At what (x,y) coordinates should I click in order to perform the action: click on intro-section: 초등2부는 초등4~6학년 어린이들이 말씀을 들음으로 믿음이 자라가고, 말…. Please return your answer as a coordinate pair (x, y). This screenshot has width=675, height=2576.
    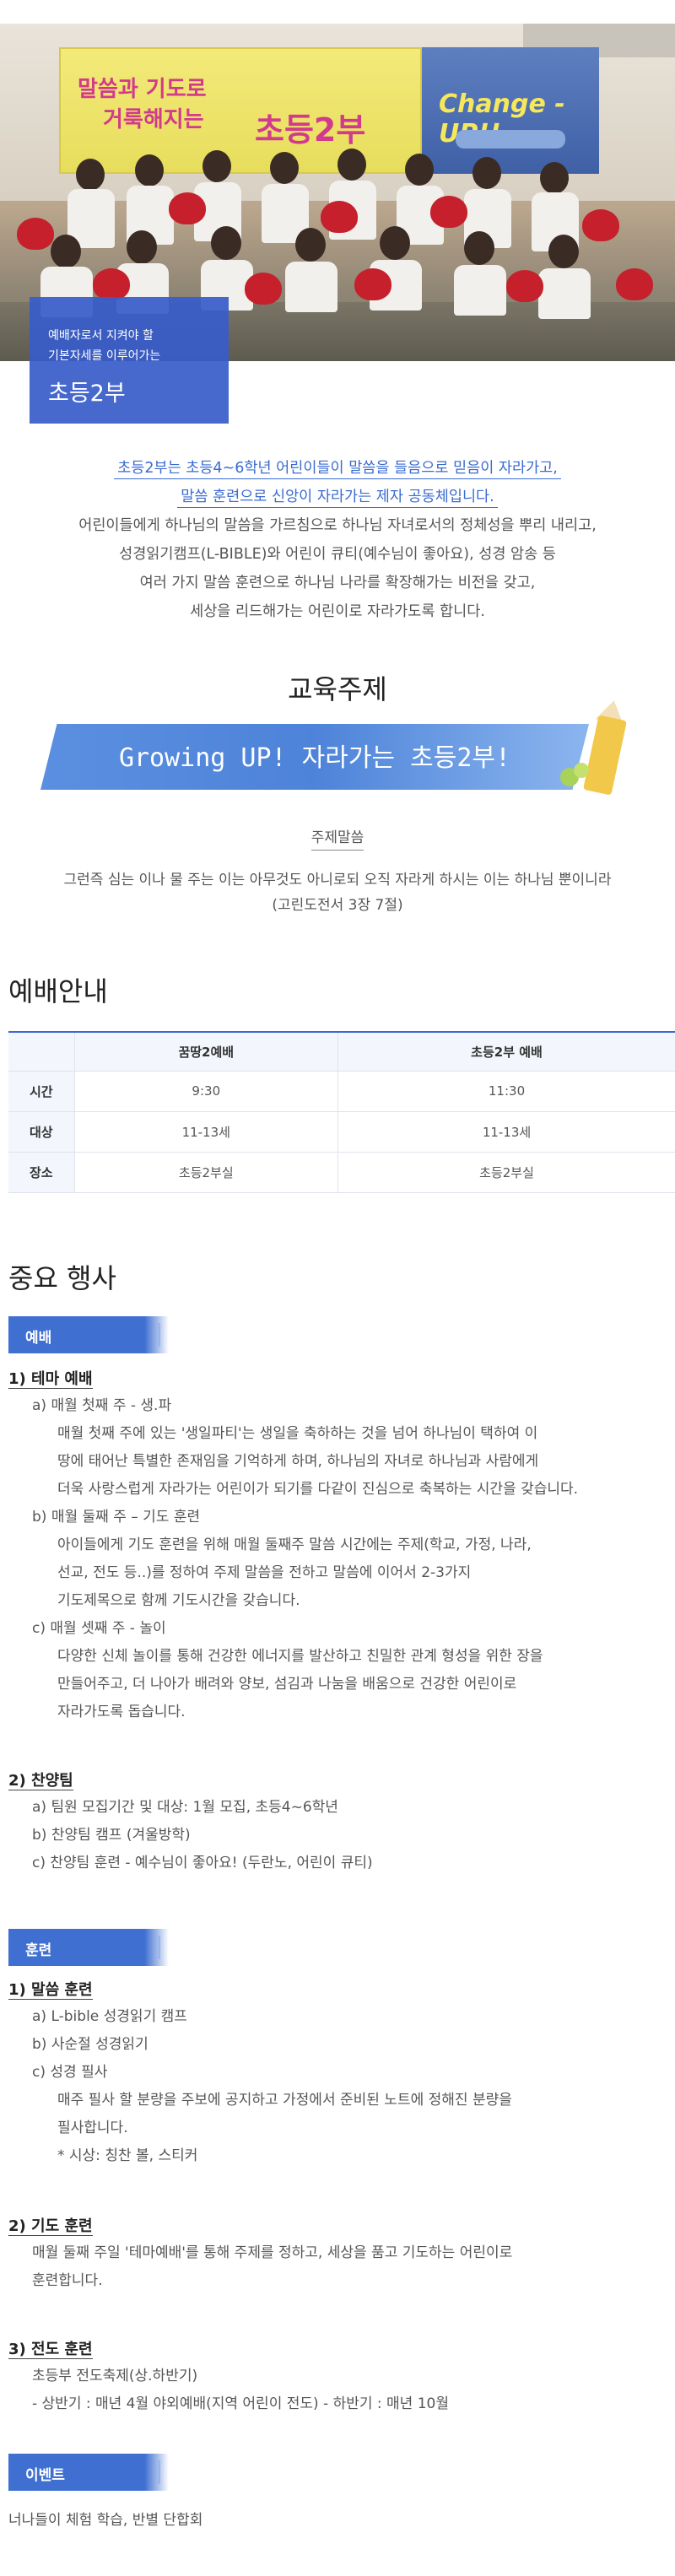
    Looking at the image, I should click on (337, 540).